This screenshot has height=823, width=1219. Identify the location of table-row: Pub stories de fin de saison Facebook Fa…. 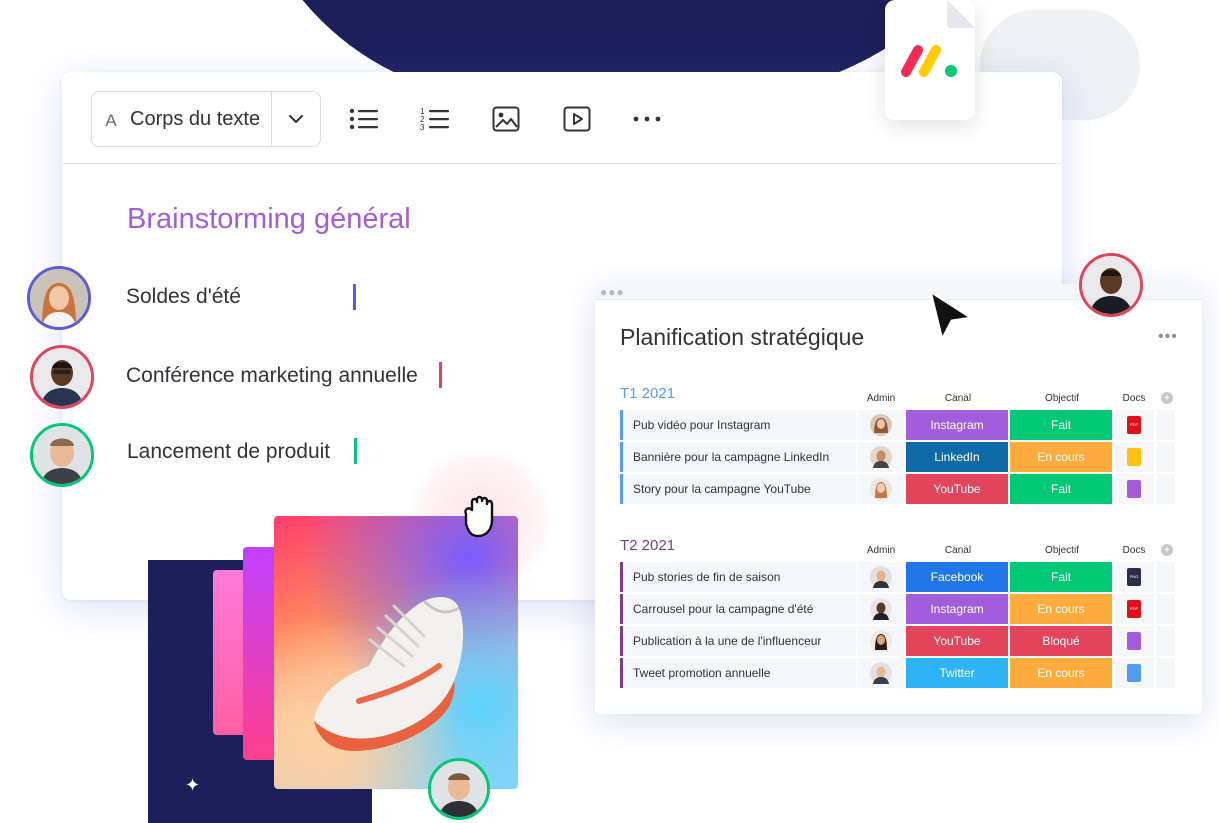
(897, 577).